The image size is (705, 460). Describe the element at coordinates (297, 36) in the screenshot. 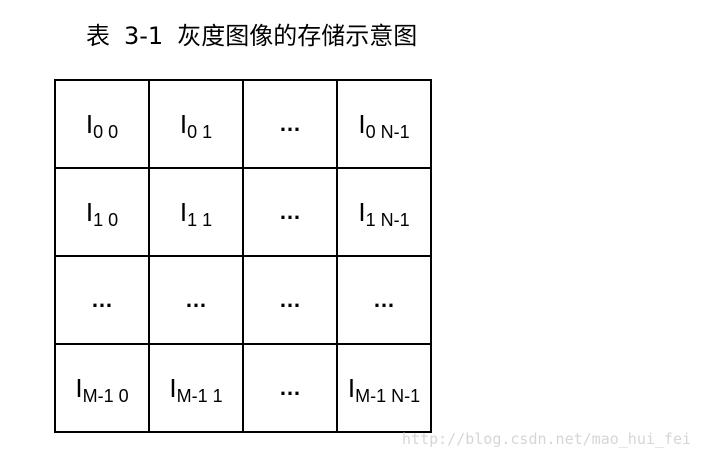

I see `caption-text: 灰度图像的存储示意图` at that location.